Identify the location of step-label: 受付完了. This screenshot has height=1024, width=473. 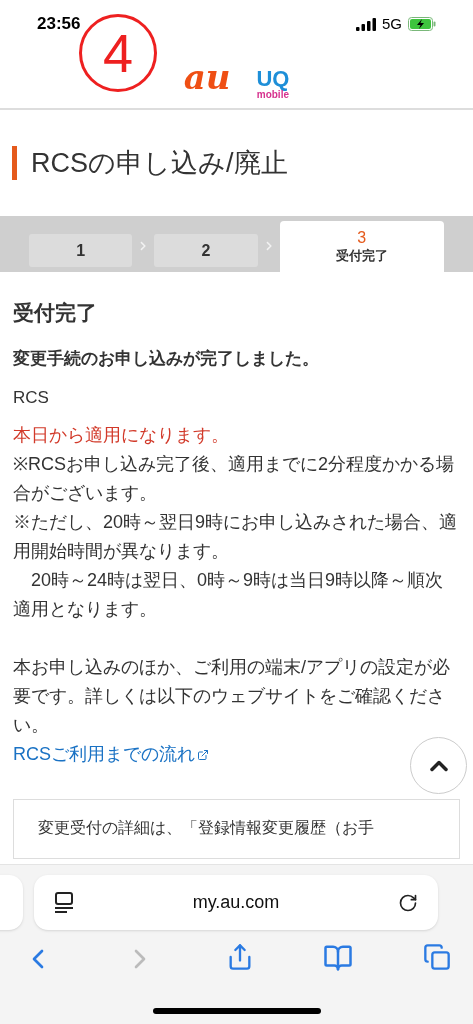
(361, 256).